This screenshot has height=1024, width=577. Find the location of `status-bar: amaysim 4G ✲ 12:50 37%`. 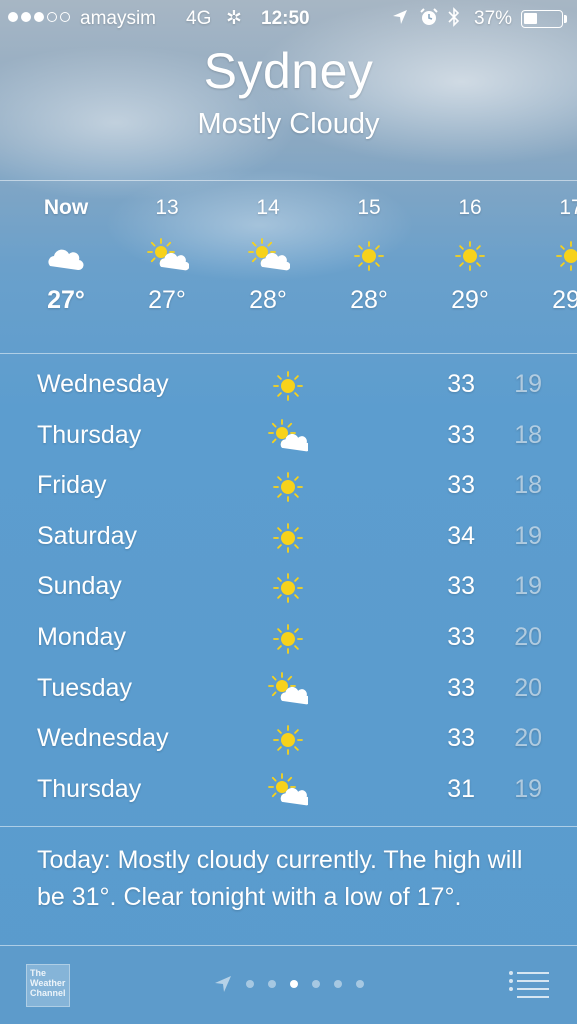

status-bar: amaysim 4G ✲ 12:50 37% is located at coordinates (288, 19).